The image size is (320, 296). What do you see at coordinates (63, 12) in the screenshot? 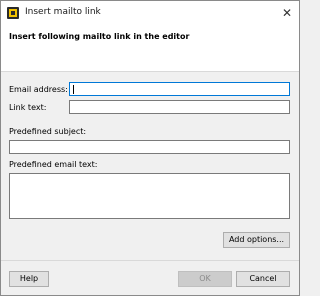
I see `window-title: Insert mailto link` at bounding box center [63, 12].